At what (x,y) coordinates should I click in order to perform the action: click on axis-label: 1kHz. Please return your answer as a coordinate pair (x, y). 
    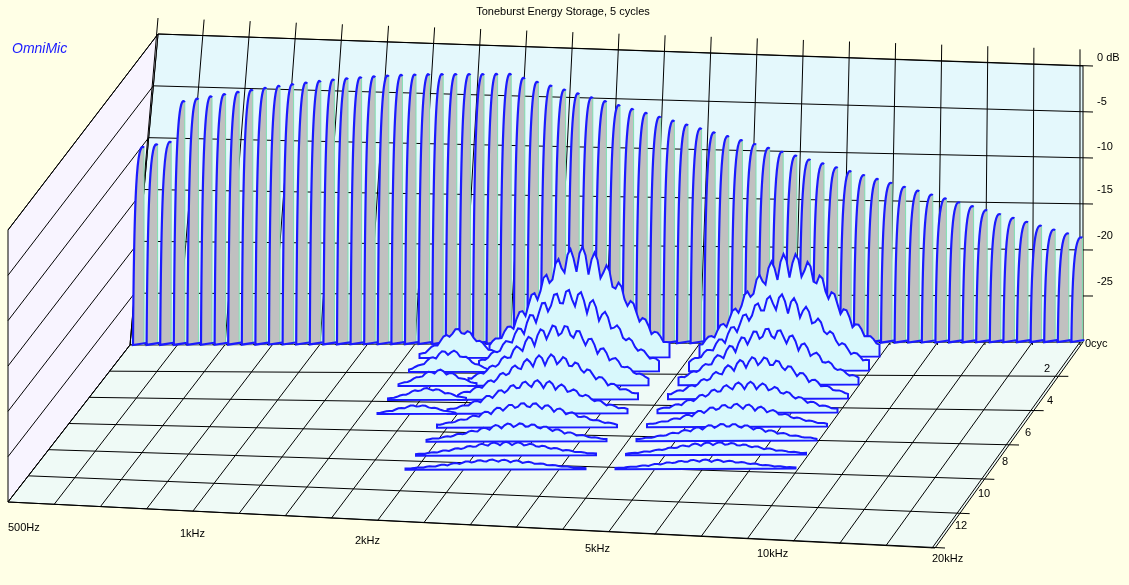
    Looking at the image, I should click on (193, 533).